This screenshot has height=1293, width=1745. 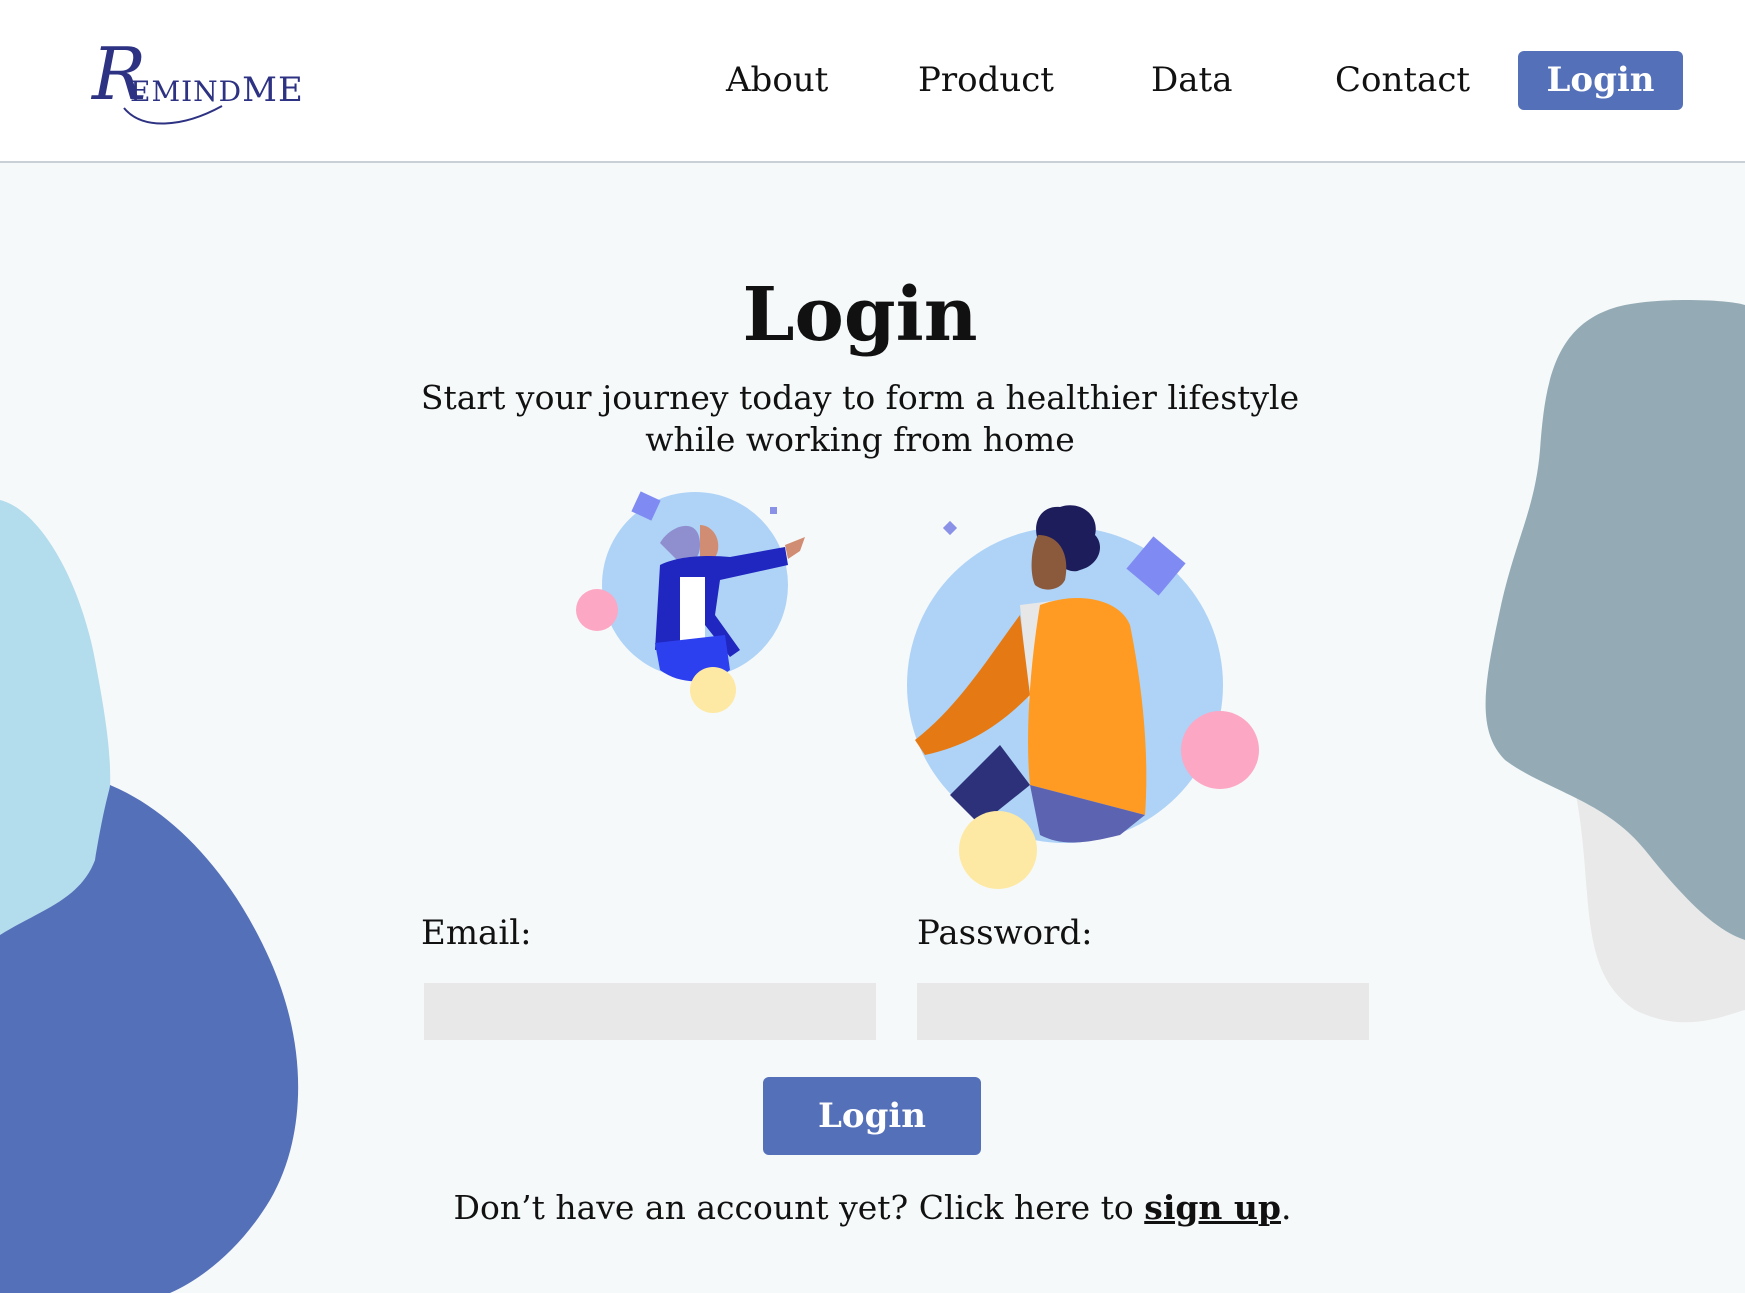 What do you see at coordinates (173, 115) in the screenshot?
I see `logo-swash-icon` at bounding box center [173, 115].